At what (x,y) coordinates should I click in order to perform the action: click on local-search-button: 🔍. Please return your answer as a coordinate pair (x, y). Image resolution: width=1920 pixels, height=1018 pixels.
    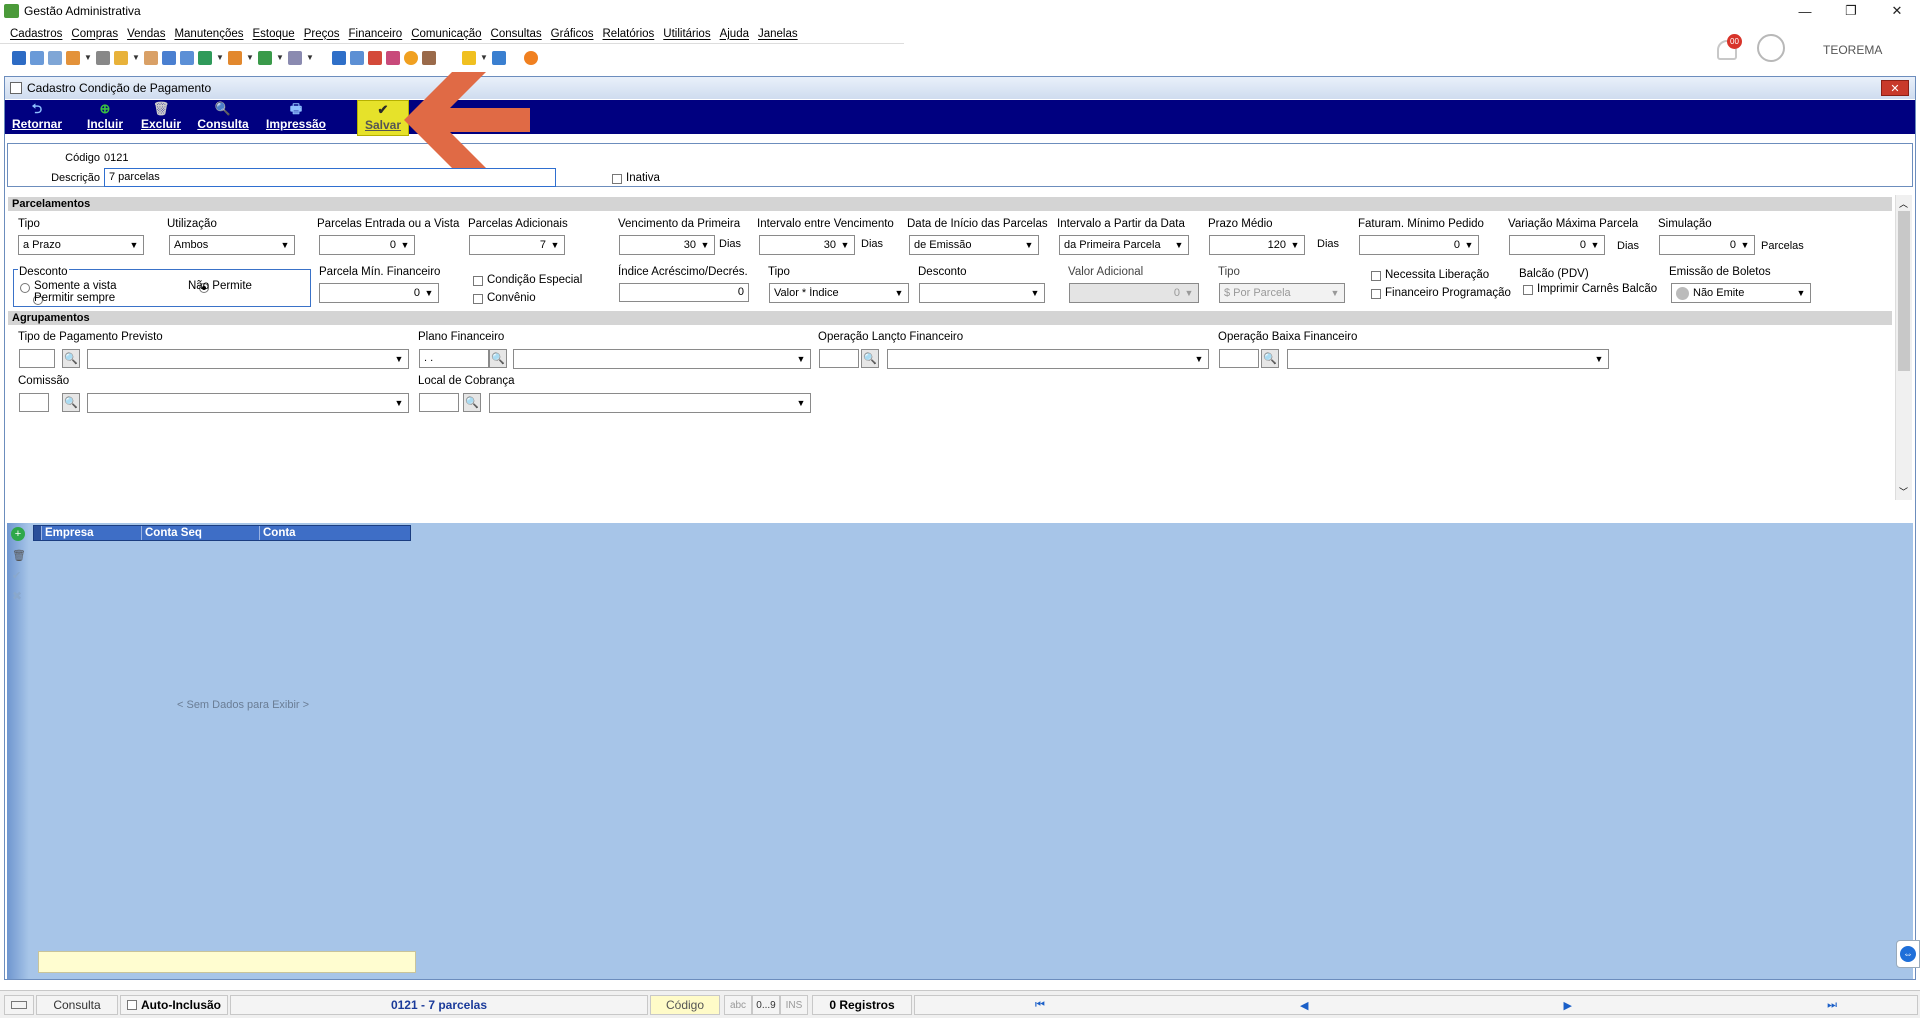
    Looking at the image, I should click on (472, 402).